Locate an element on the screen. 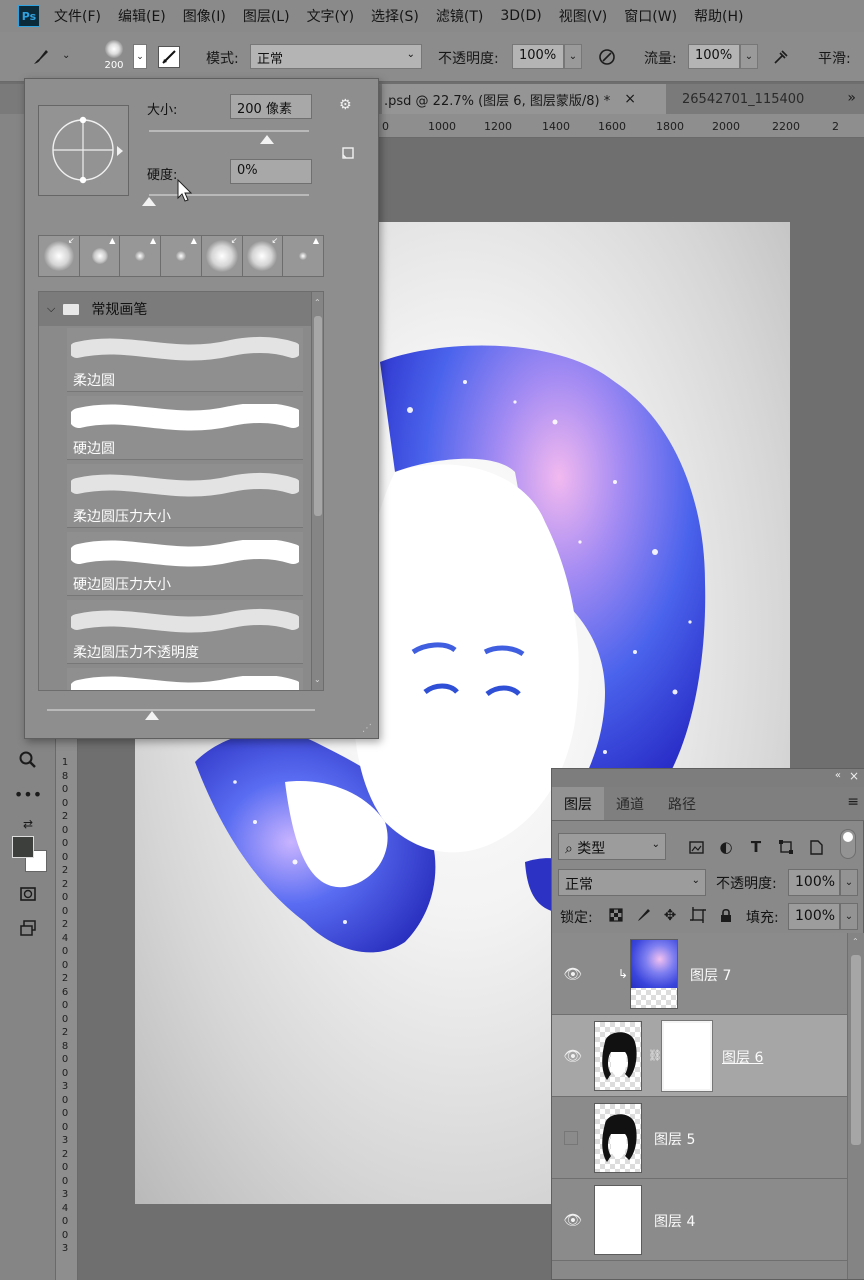 The height and width of the screenshot is (1280, 864). preview-size-slider is located at coordinates (181, 710).